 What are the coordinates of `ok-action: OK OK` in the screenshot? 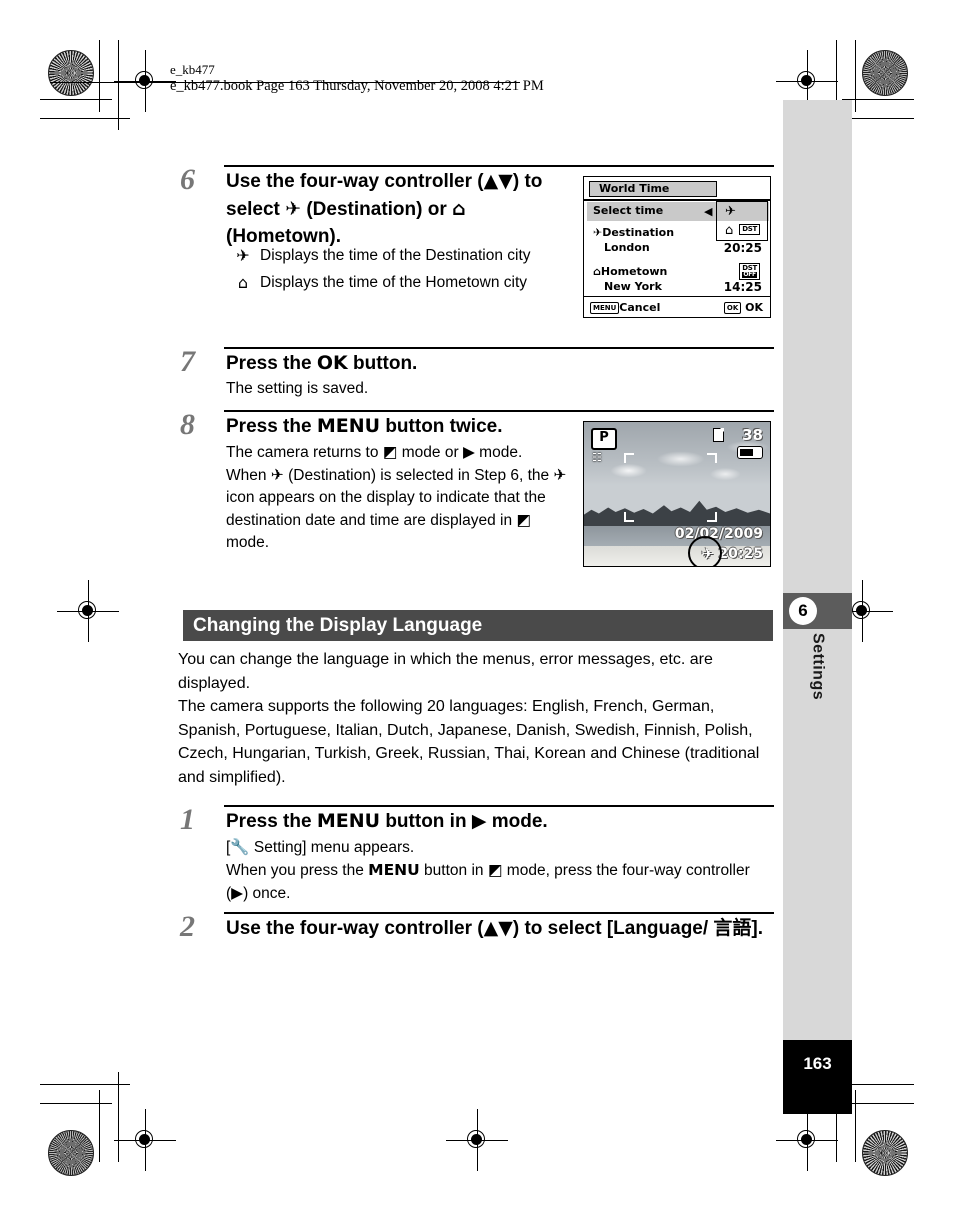 It's located at (743, 307).